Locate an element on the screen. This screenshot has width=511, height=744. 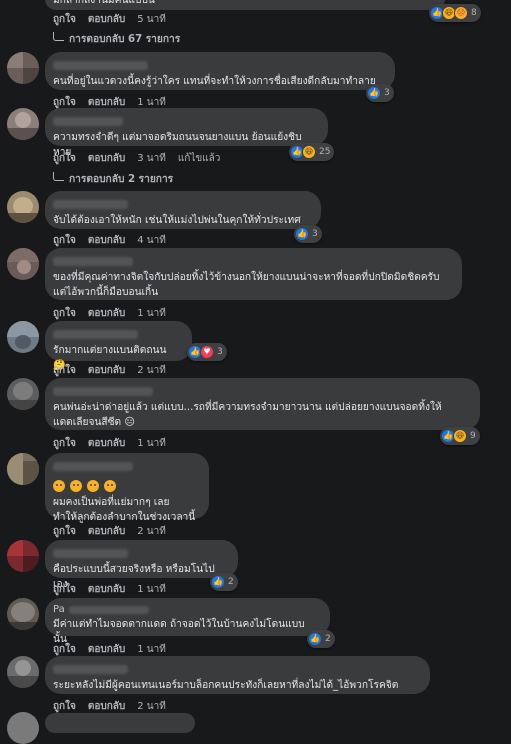
comment-bubble: รักมากแต่ยางแบนติดถนน 🤔 is located at coordinates (118, 346).